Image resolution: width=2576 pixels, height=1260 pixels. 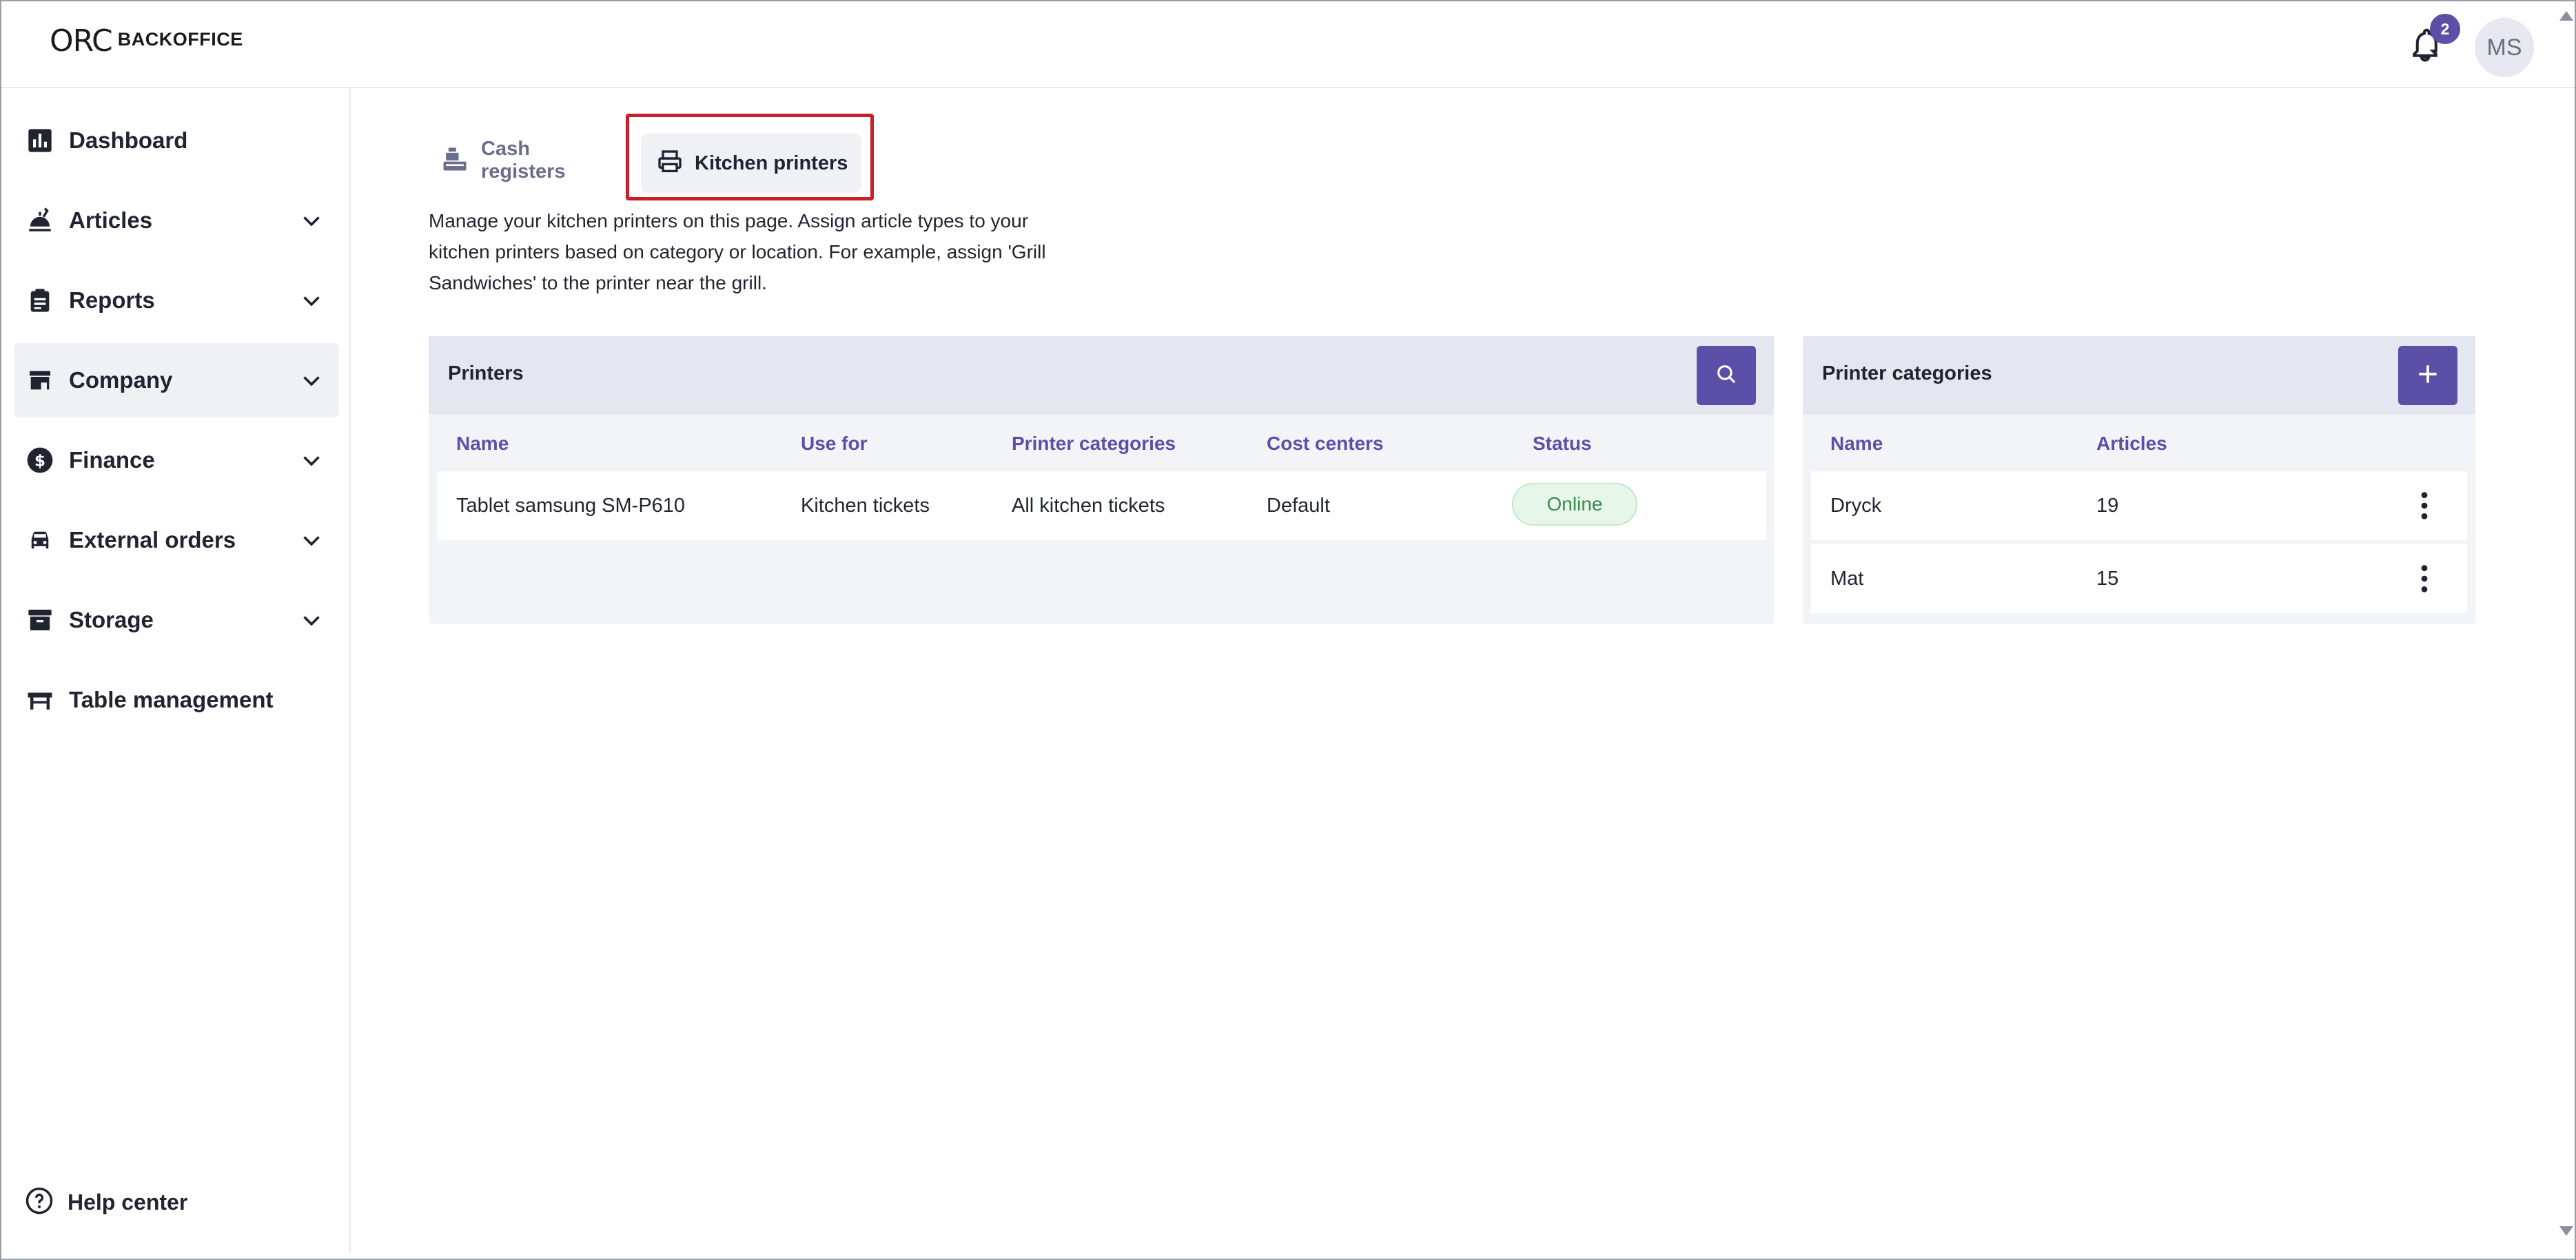 I want to click on sidebar-item-articles: Articles, so click(x=176, y=220).